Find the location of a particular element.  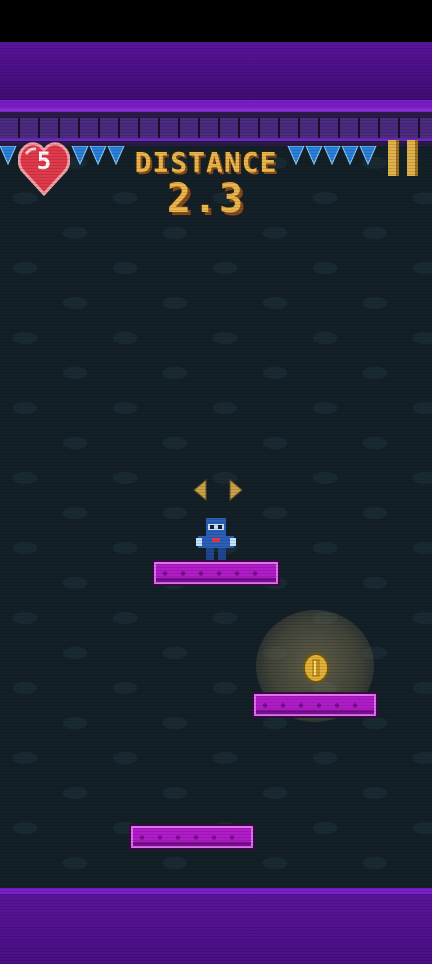

lives-count: 5 is located at coordinates (44, 161).